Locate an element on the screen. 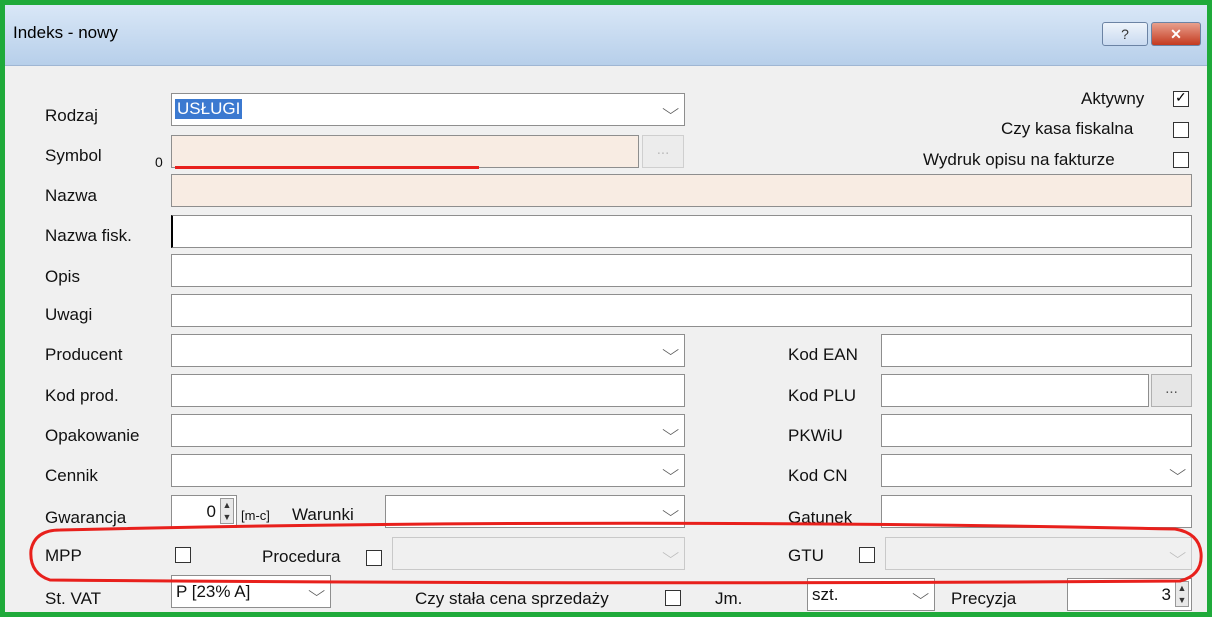  kasa-fiskalna-checkbox is located at coordinates (1181, 130).